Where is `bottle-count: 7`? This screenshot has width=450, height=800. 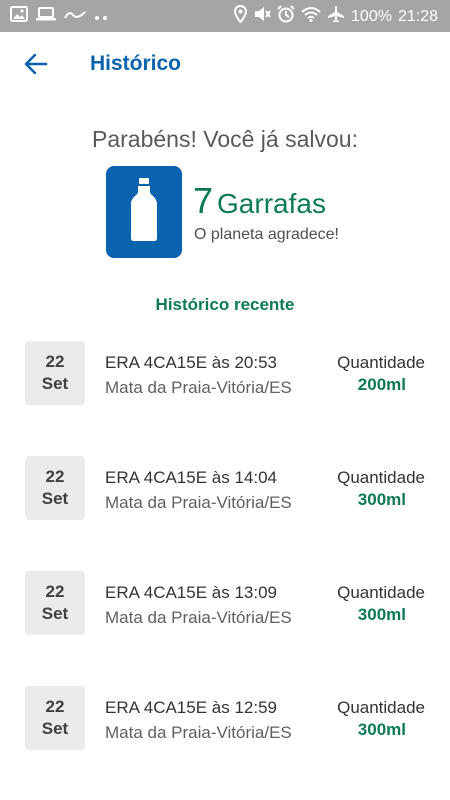
bottle-count: 7 is located at coordinates (203, 200).